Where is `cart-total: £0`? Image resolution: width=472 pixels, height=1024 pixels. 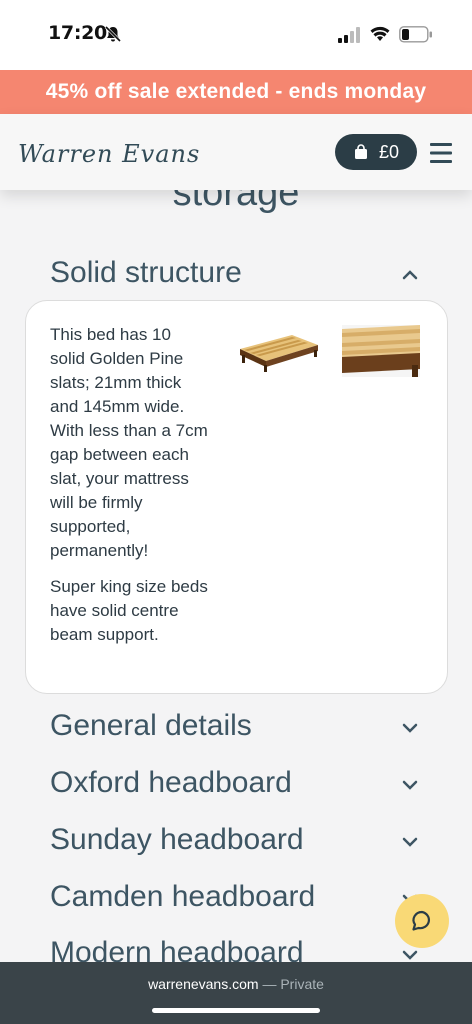 cart-total: £0 is located at coordinates (389, 151).